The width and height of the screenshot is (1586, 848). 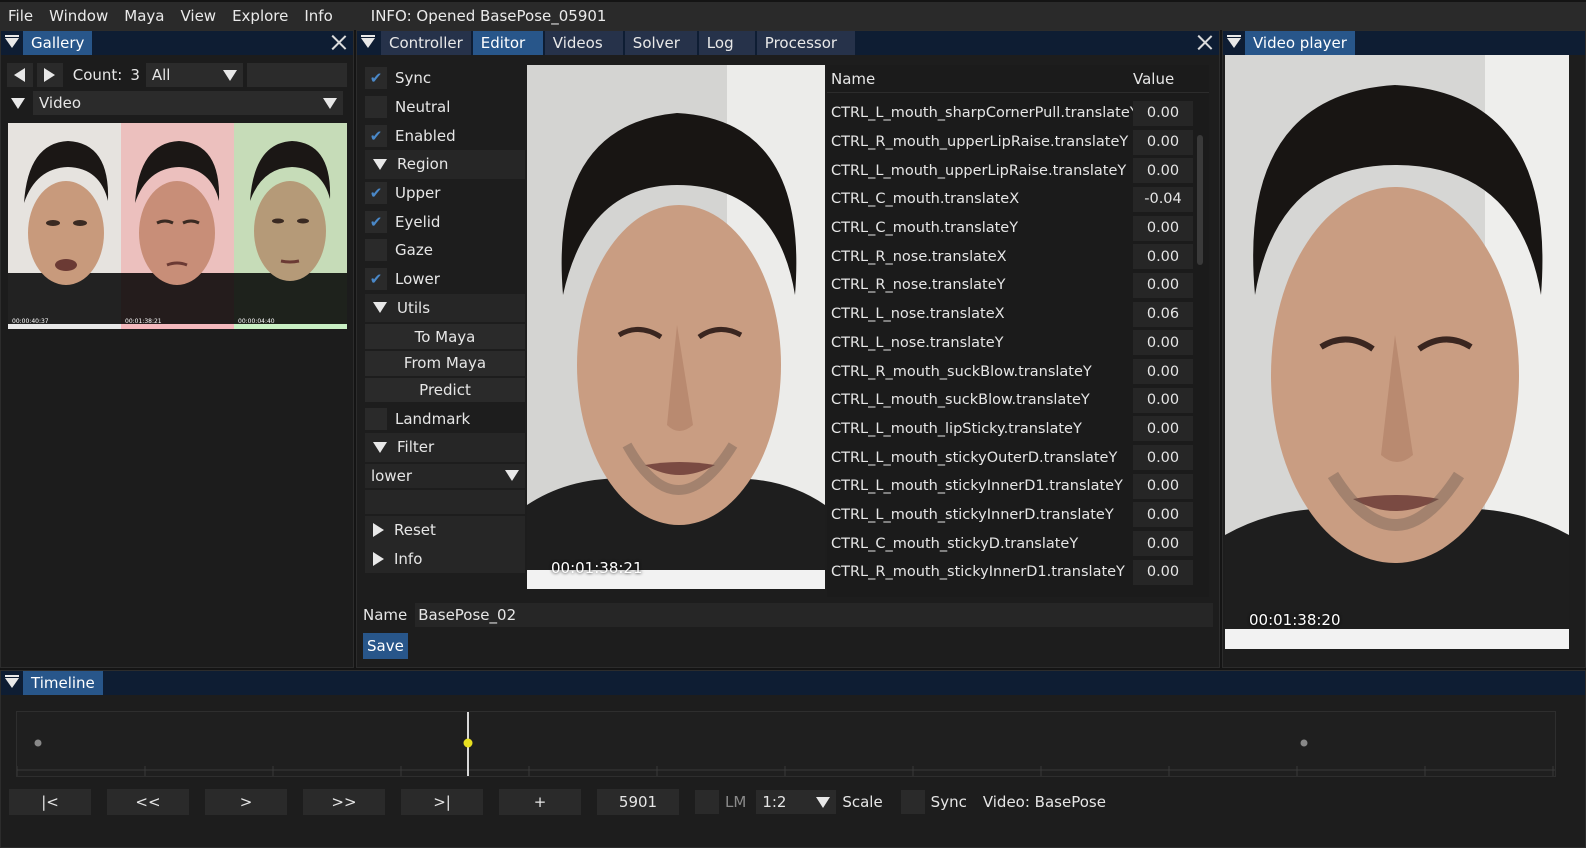 What do you see at coordinates (64, 226) in the screenshot?
I see `thumbnail: 00:00:40:37` at bounding box center [64, 226].